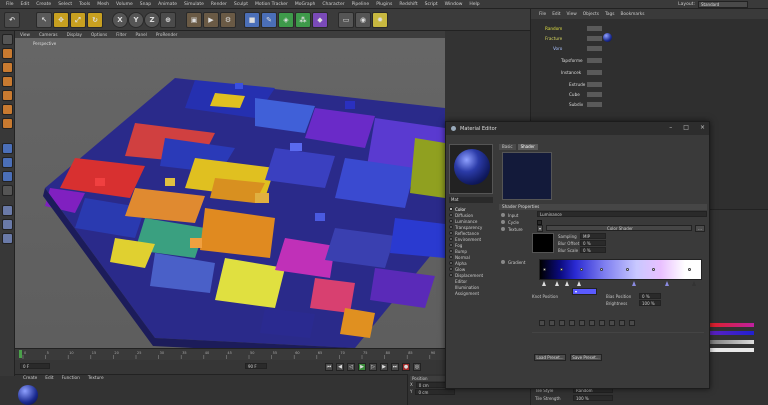 The image size is (768, 405). What do you see at coordinates (25, 4) in the screenshot?
I see `menu-edit: Edit` at bounding box center [25, 4].